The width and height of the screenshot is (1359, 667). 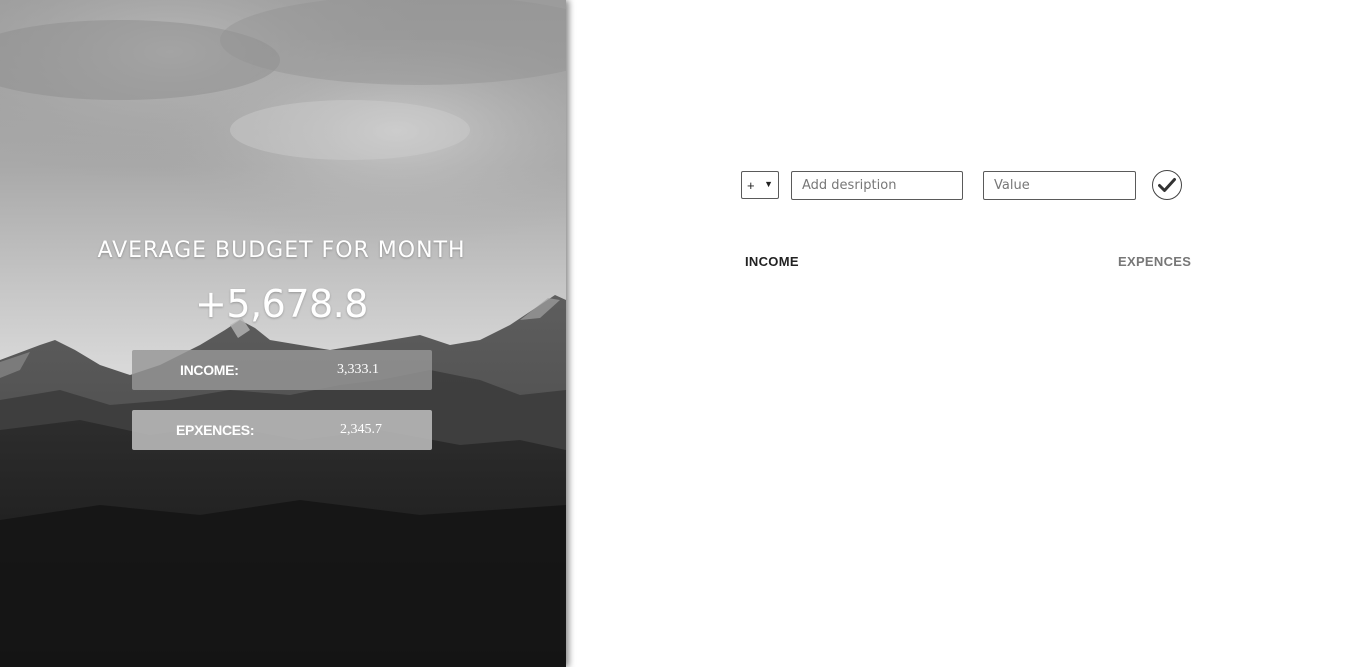 What do you see at coordinates (215, 430) in the screenshot?
I see `expenses-summary-label: EPXENCES:` at bounding box center [215, 430].